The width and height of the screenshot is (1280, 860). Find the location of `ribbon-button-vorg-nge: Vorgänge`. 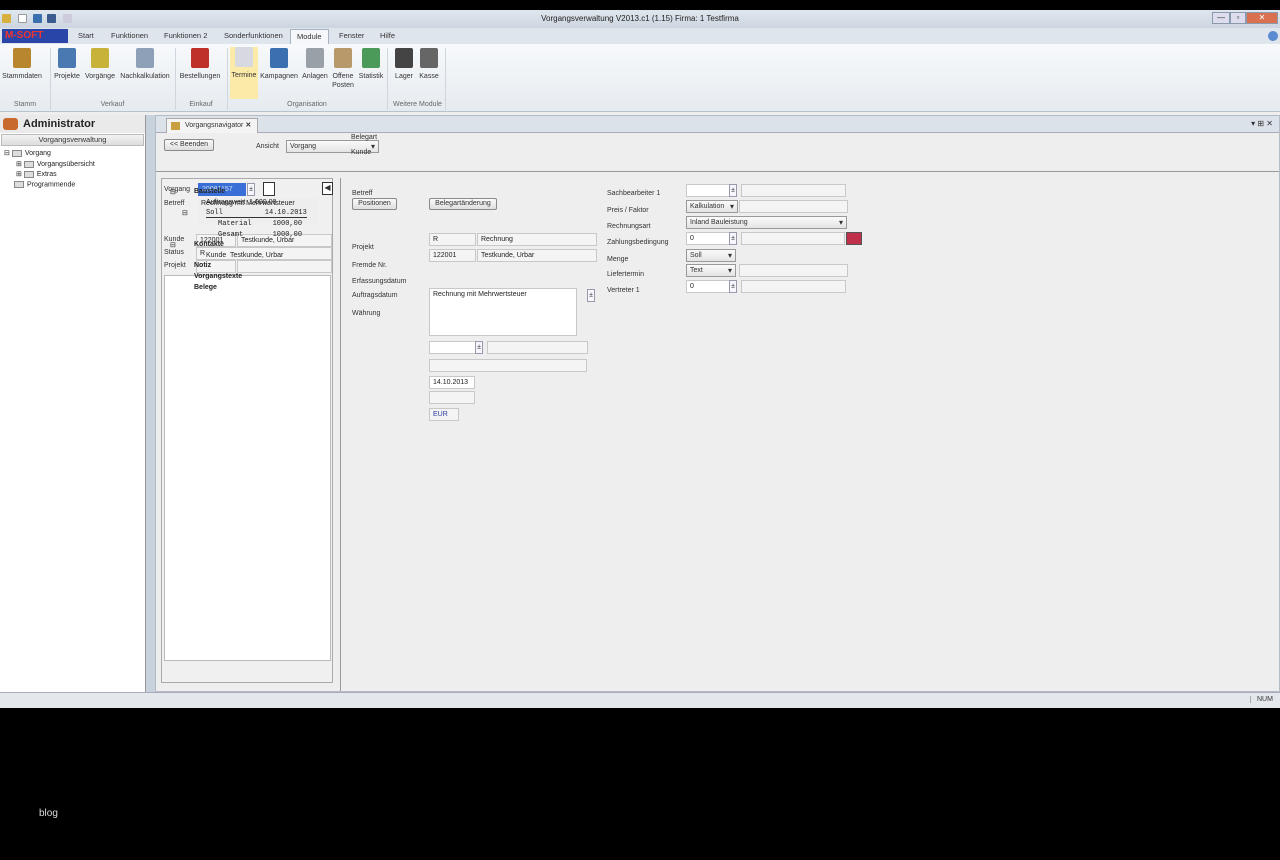

ribbon-button-vorg-nge: Vorgänge is located at coordinates (100, 64).